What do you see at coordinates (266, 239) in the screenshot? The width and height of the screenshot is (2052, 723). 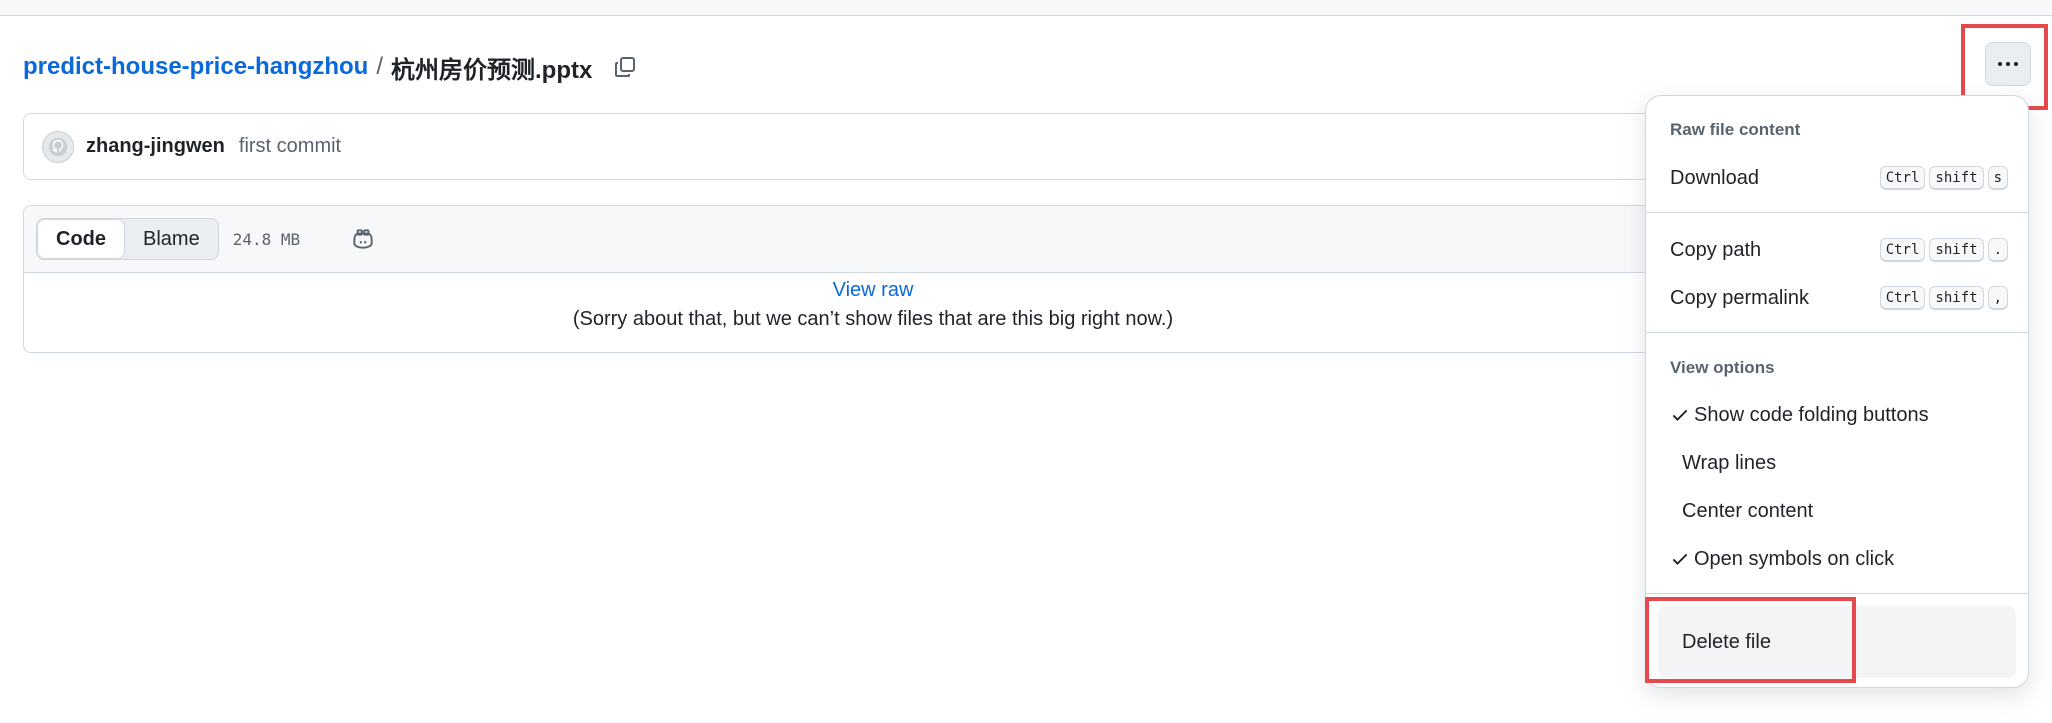 I see `file-size: 24.8 MB` at bounding box center [266, 239].